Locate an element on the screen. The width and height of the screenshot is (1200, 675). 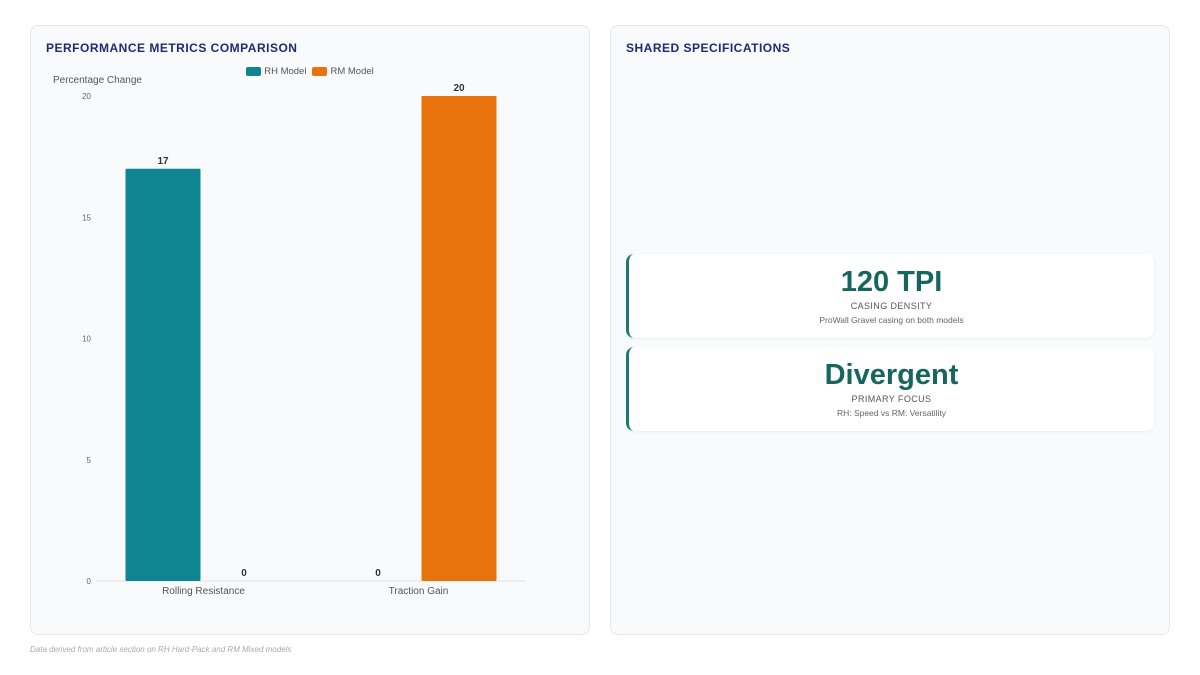
y-tick-label: 5 is located at coordinates (89, 460).